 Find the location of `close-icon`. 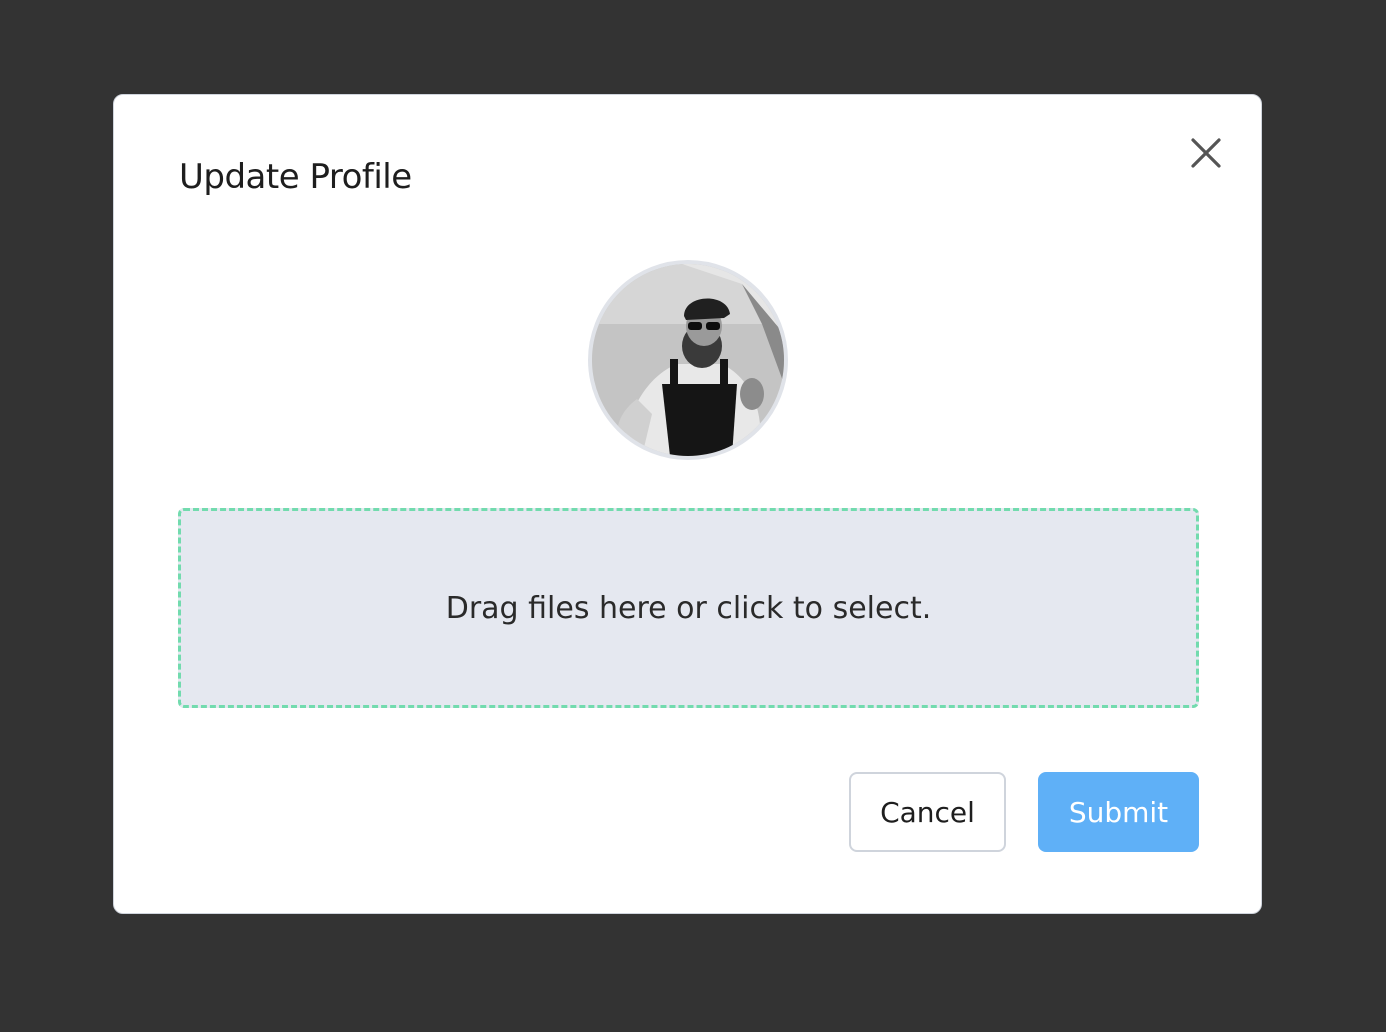

close-icon is located at coordinates (1206, 153).